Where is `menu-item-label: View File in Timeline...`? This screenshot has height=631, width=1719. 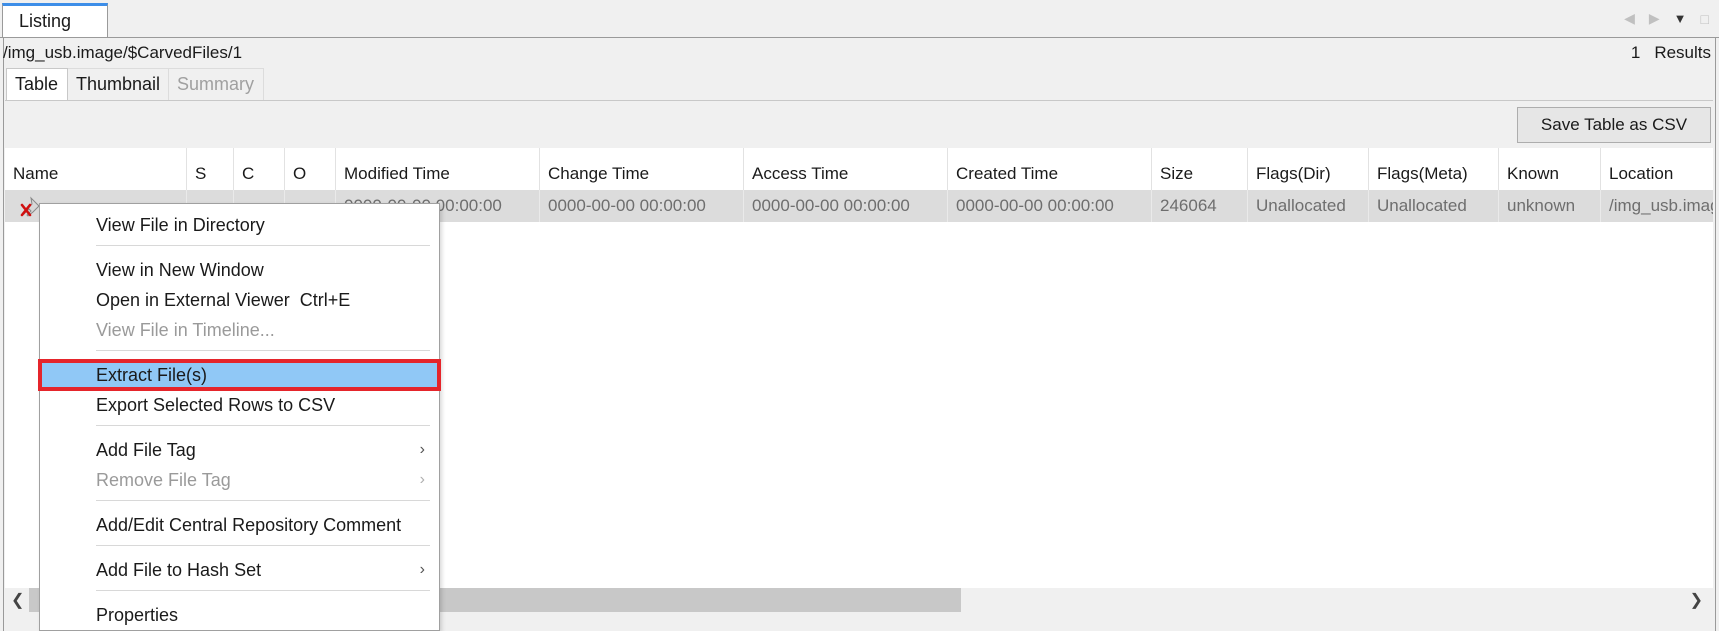
menu-item-label: View File in Timeline... is located at coordinates (185, 330).